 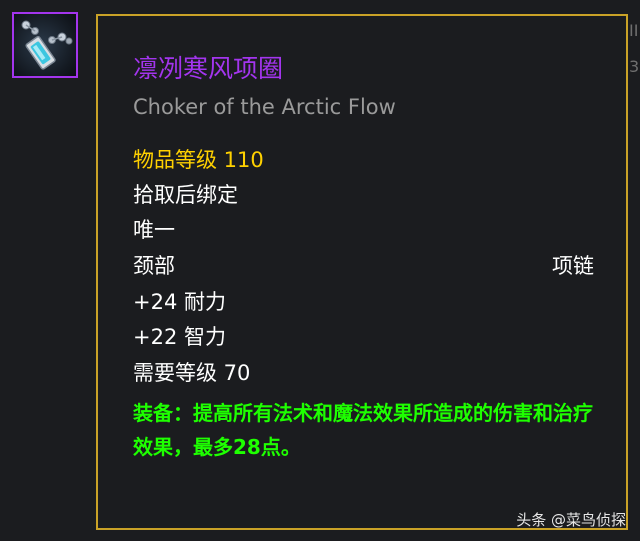 I want to click on item-english-name: Choker of the Arctic Flow, so click(x=264, y=107).